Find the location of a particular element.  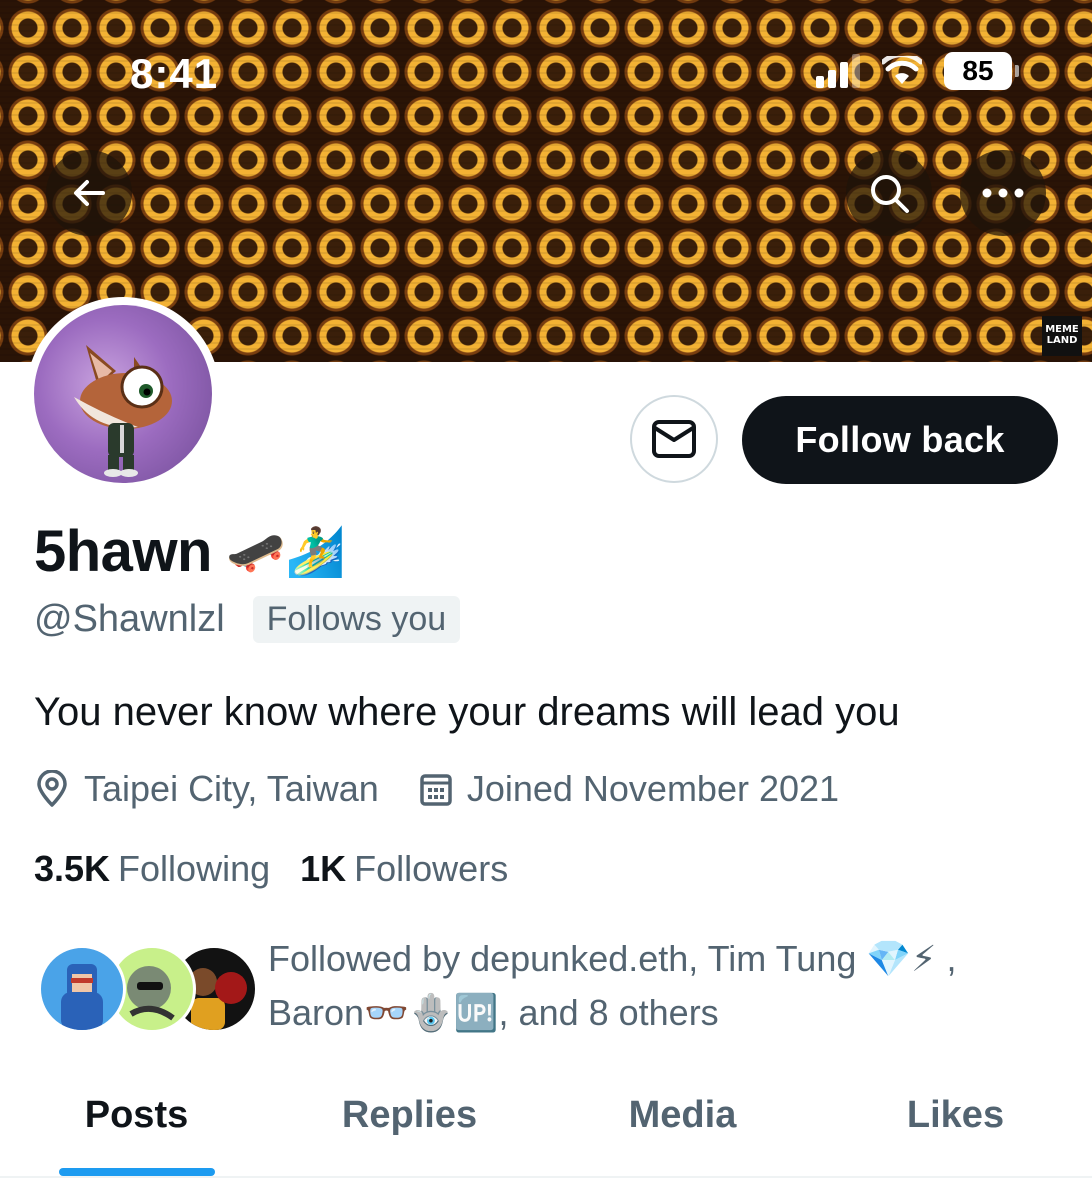

message-button is located at coordinates (674, 439).